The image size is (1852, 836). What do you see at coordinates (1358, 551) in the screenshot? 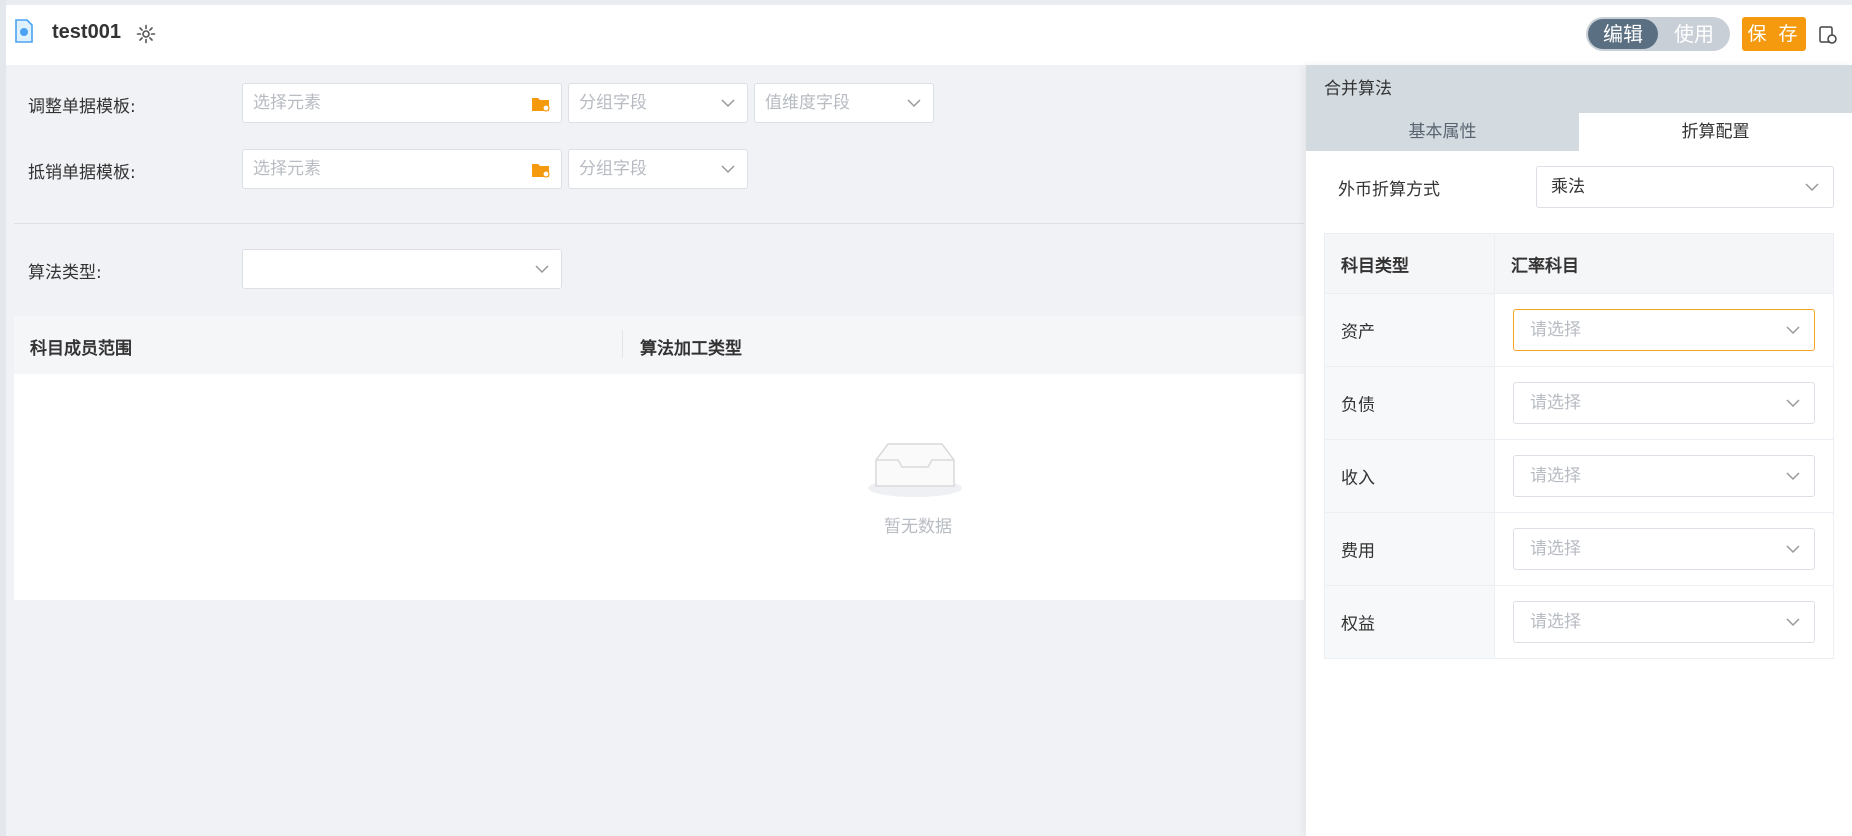
I see `row-type-label: 费用` at bounding box center [1358, 551].